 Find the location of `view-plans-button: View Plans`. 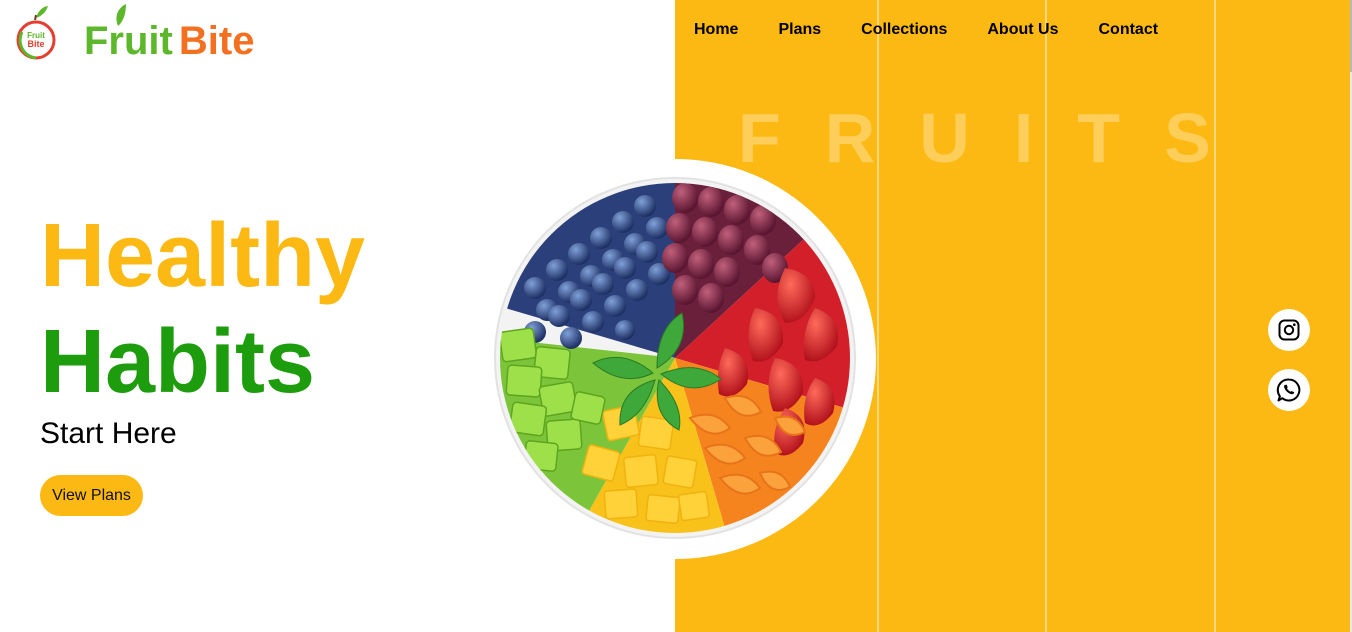

view-plans-button: View Plans is located at coordinates (91, 495).